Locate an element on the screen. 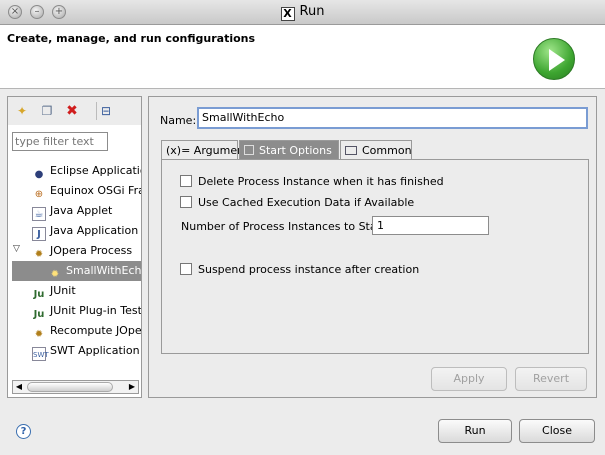  delete-config-icon: ✖ is located at coordinates (72, 111).